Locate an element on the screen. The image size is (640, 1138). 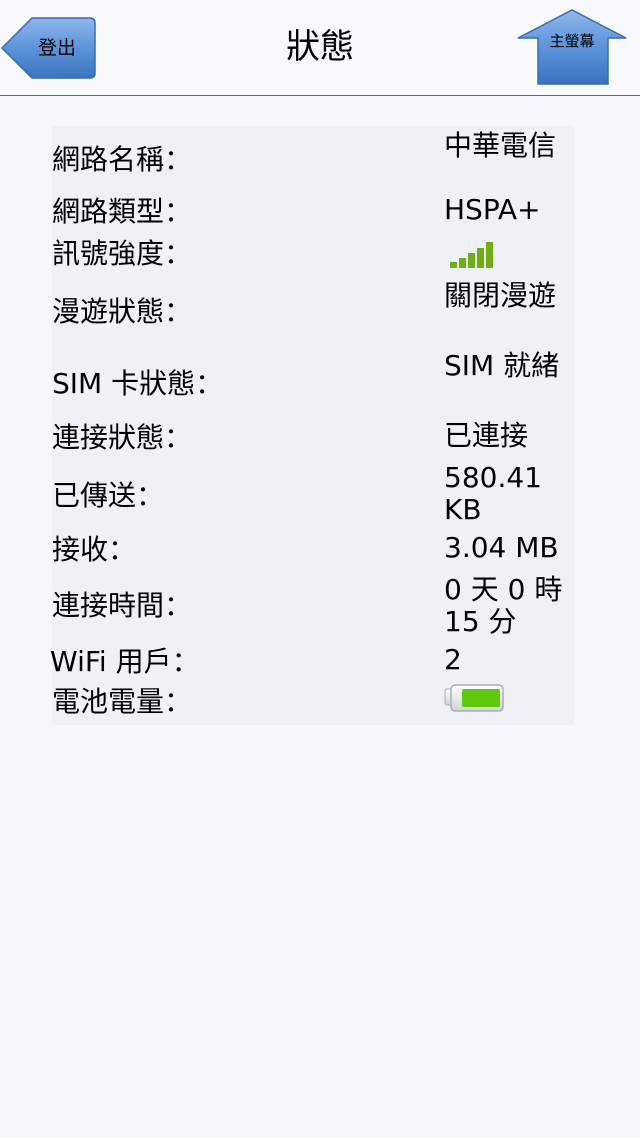
received-value: 3.04 MB is located at coordinates (501, 547).